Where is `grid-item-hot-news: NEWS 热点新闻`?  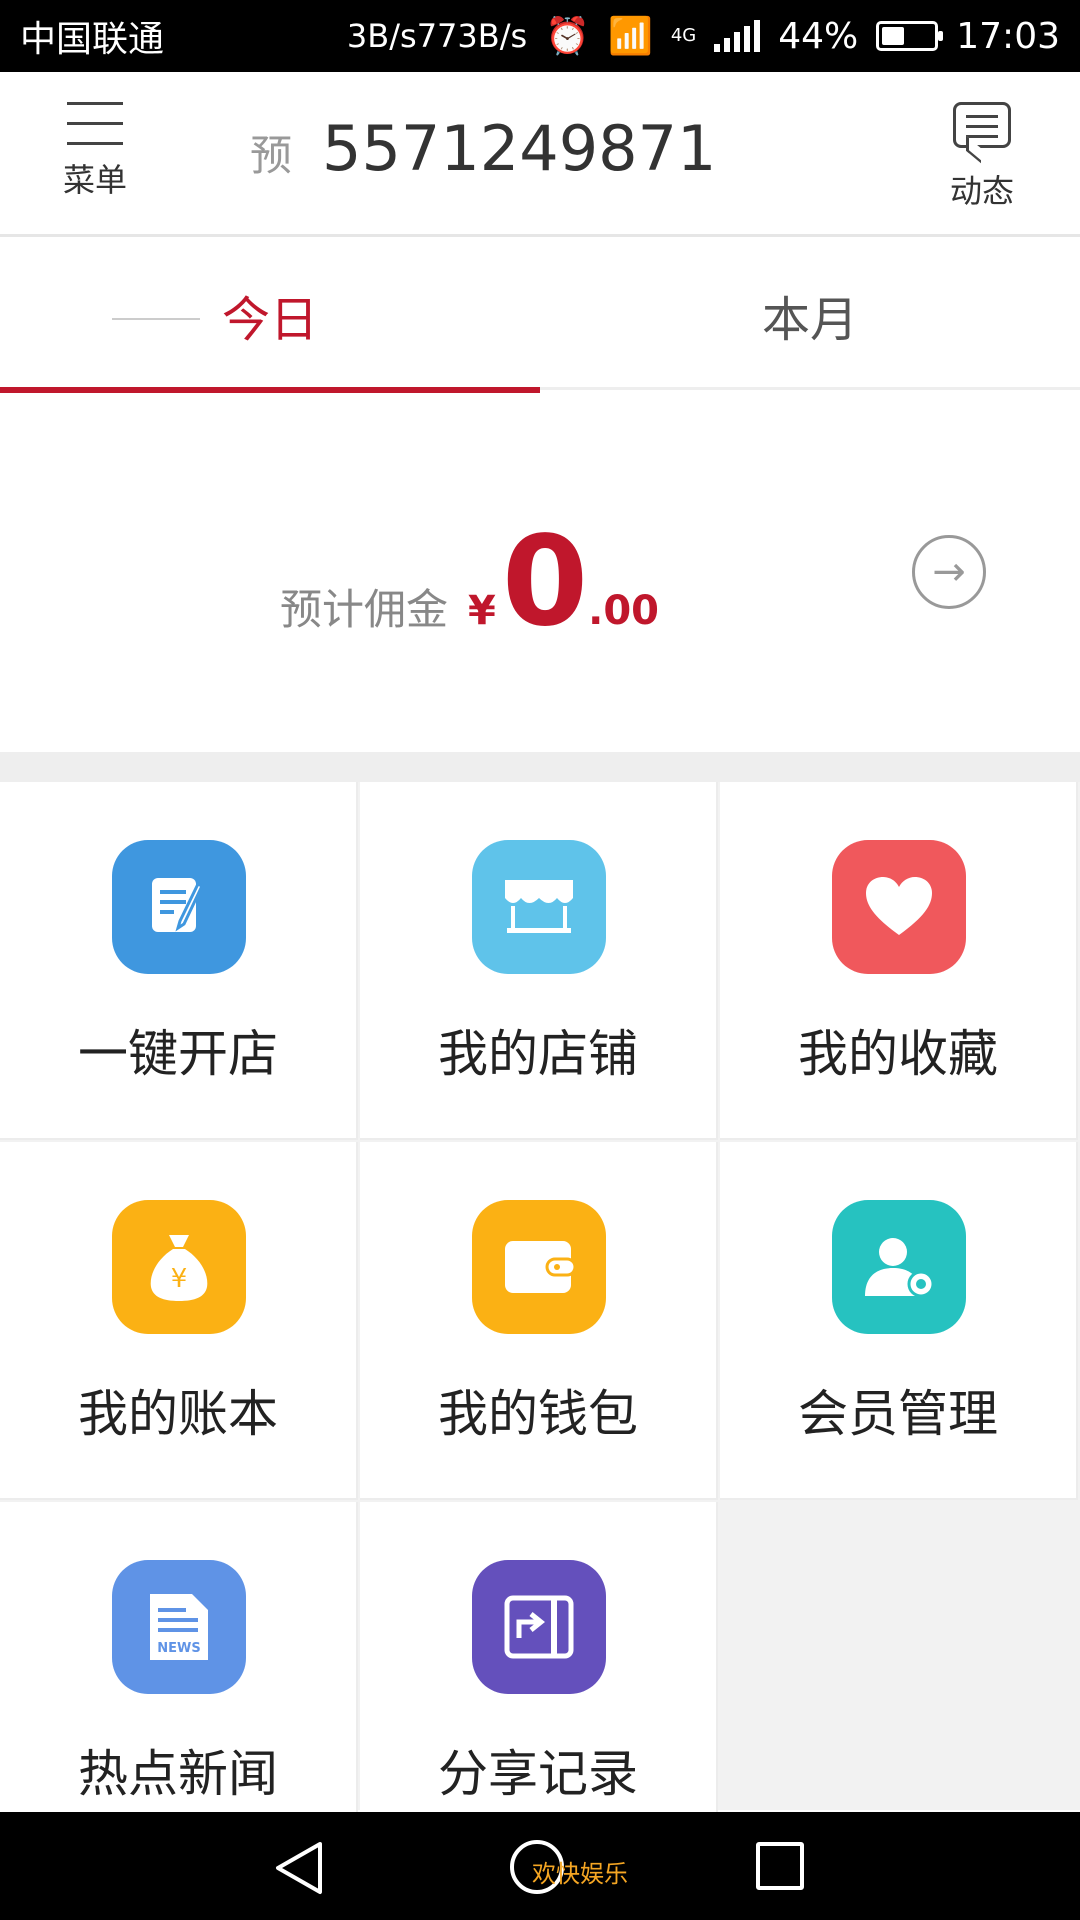 grid-item-hot-news: NEWS 热点新闻 is located at coordinates (179, 1681).